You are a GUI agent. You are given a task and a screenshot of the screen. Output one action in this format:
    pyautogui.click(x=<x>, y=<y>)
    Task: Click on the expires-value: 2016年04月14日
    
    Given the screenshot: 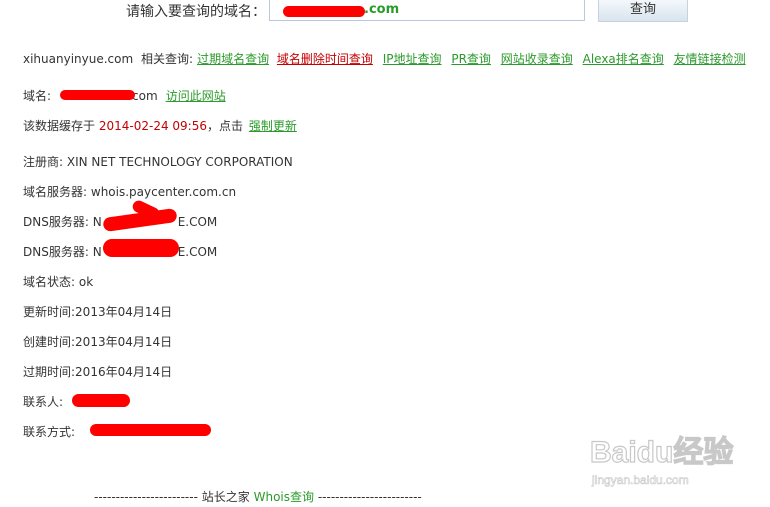 What is the action you would take?
    pyautogui.click(x=124, y=372)
    